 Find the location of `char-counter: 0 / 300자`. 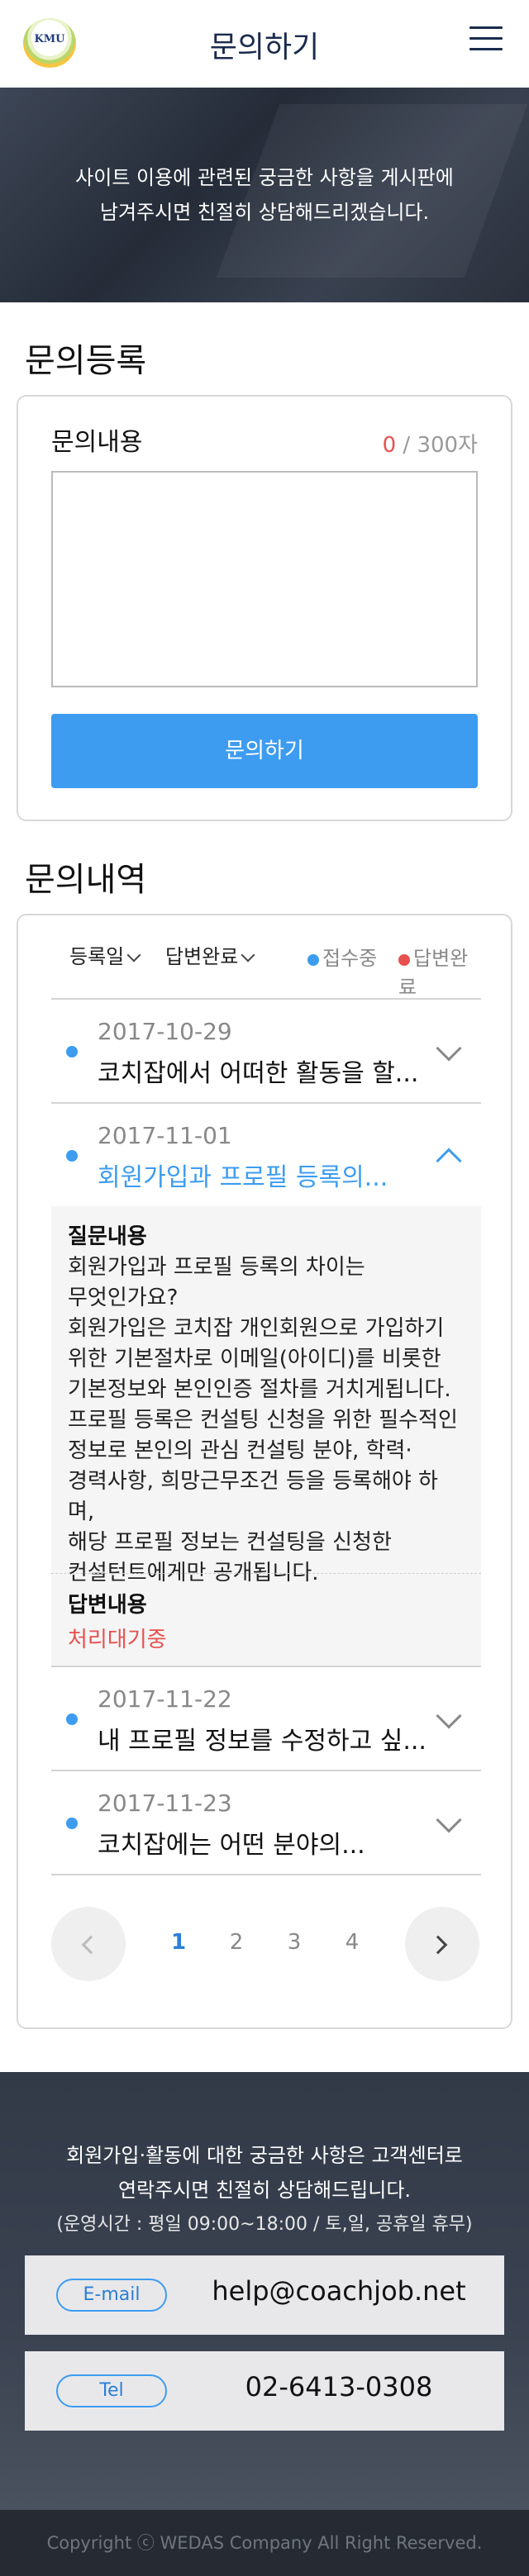

char-counter: 0 / 300자 is located at coordinates (430, 443).